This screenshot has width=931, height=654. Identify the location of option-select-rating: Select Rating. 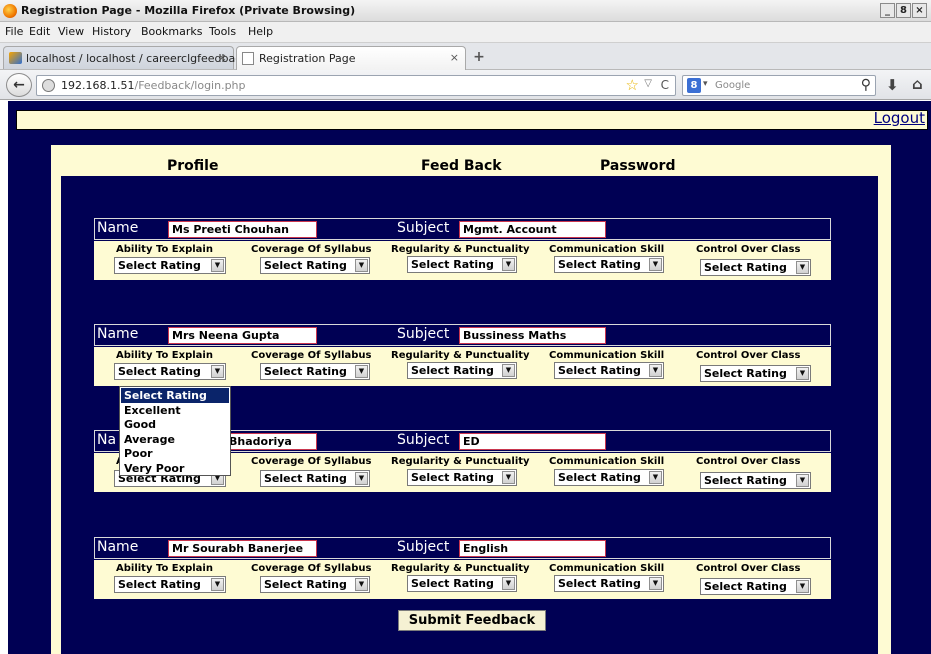
(175, 395).